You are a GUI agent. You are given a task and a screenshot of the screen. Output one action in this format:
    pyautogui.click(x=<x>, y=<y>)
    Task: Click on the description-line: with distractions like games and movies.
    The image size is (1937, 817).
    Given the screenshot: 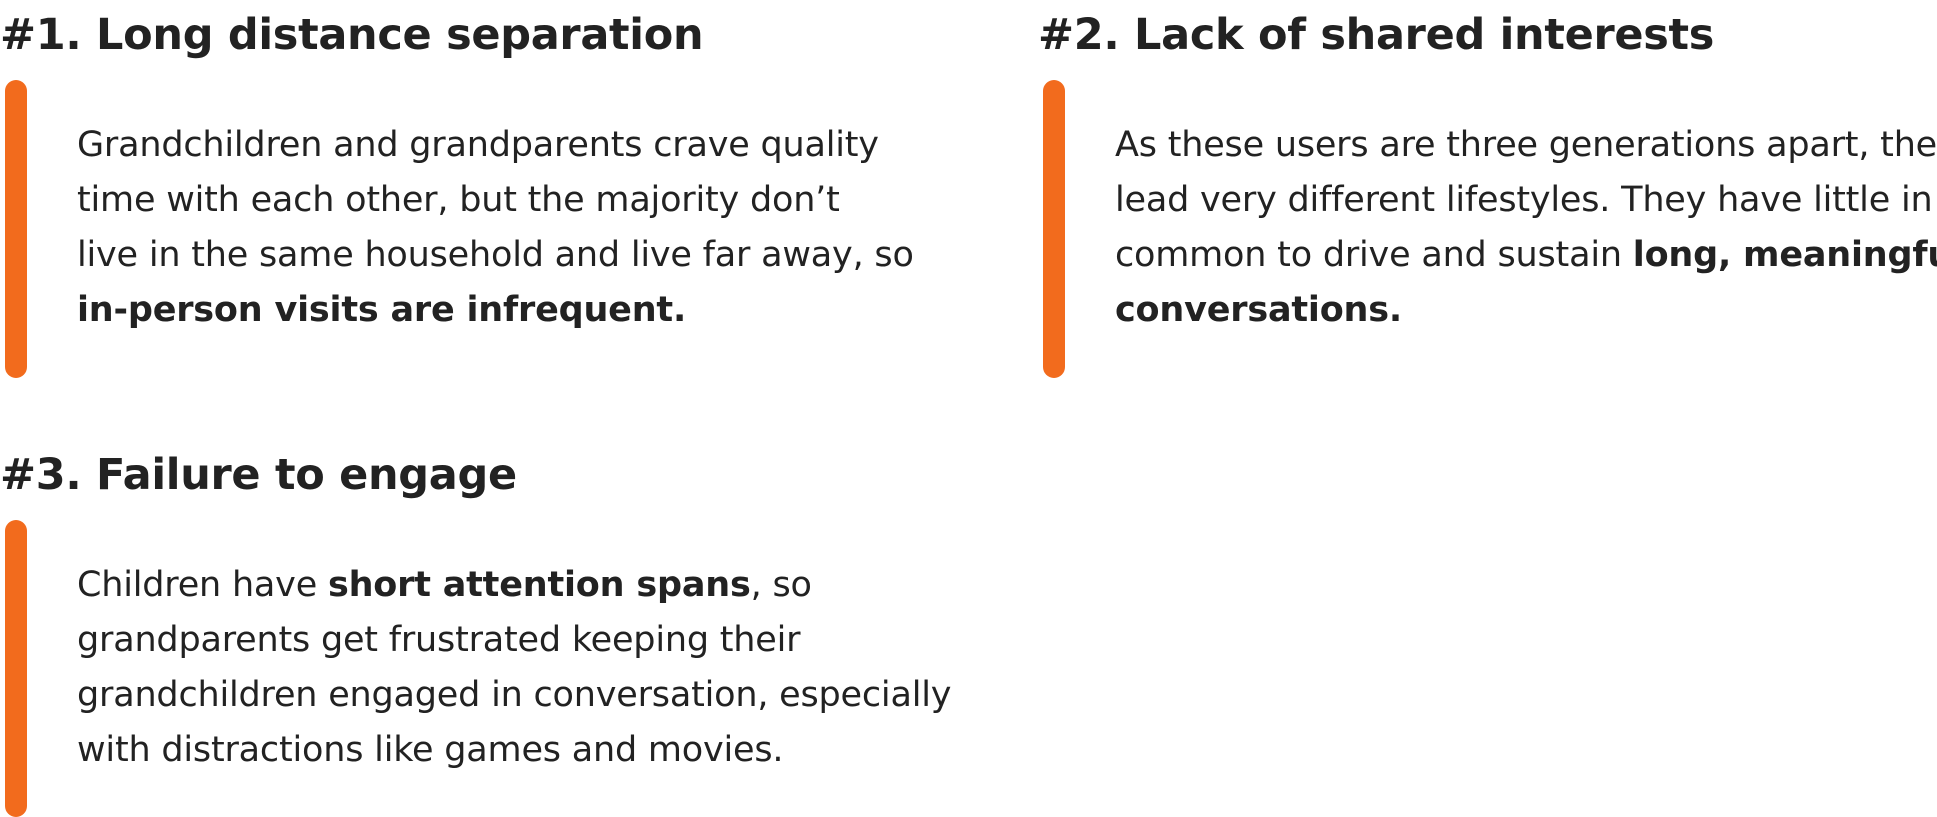 What is the action you would take?
    pyautogui.click(x=514, y=750)
    